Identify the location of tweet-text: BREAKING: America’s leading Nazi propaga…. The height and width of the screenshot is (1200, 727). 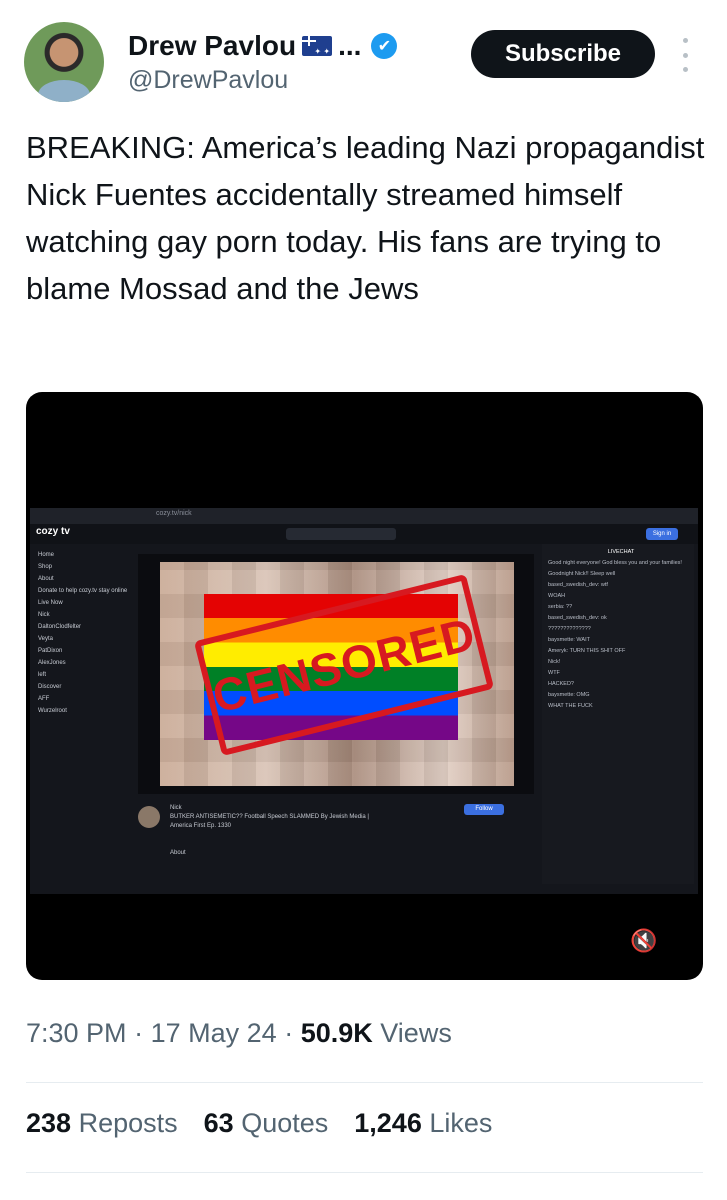
(365, 218).